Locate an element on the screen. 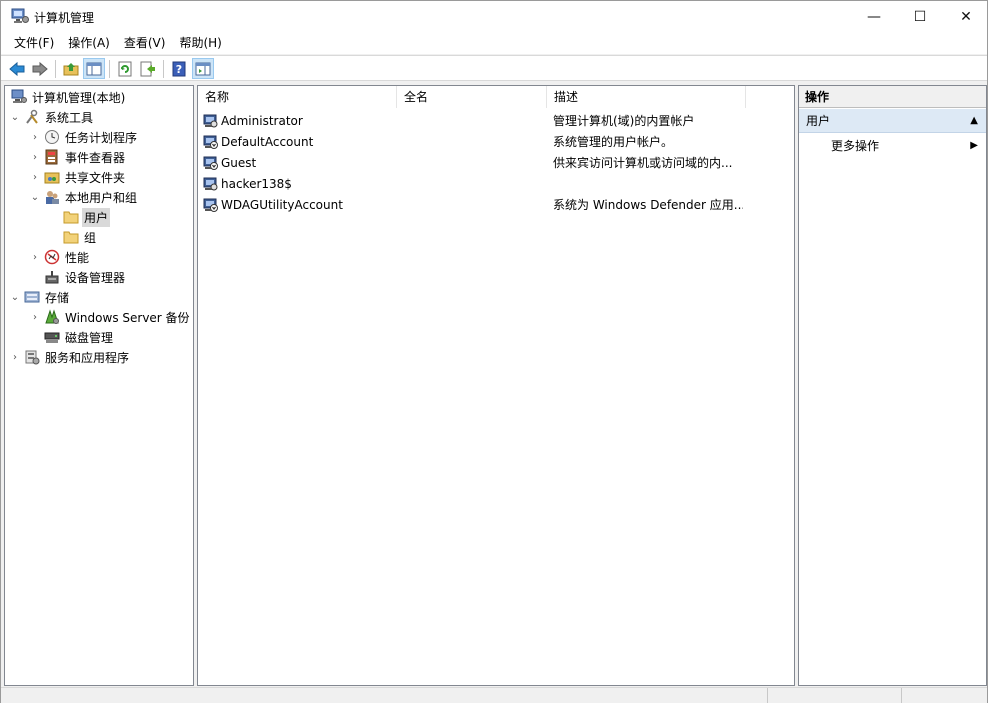 The width and height of the screenshot is (988, 703). user-description is located at coordinates (648, 184).